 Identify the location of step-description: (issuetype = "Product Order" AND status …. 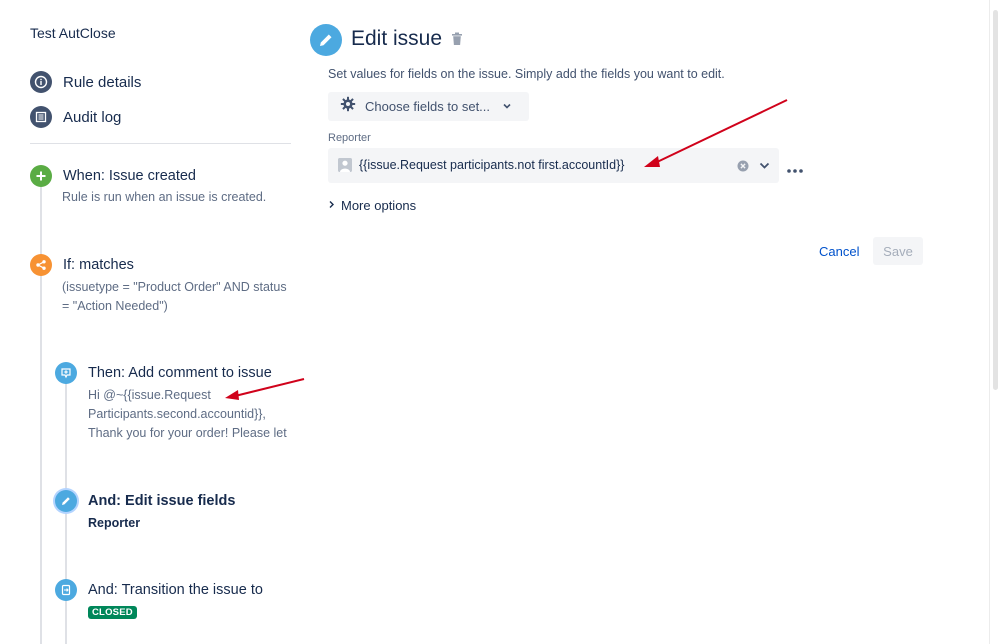
(174, 296).